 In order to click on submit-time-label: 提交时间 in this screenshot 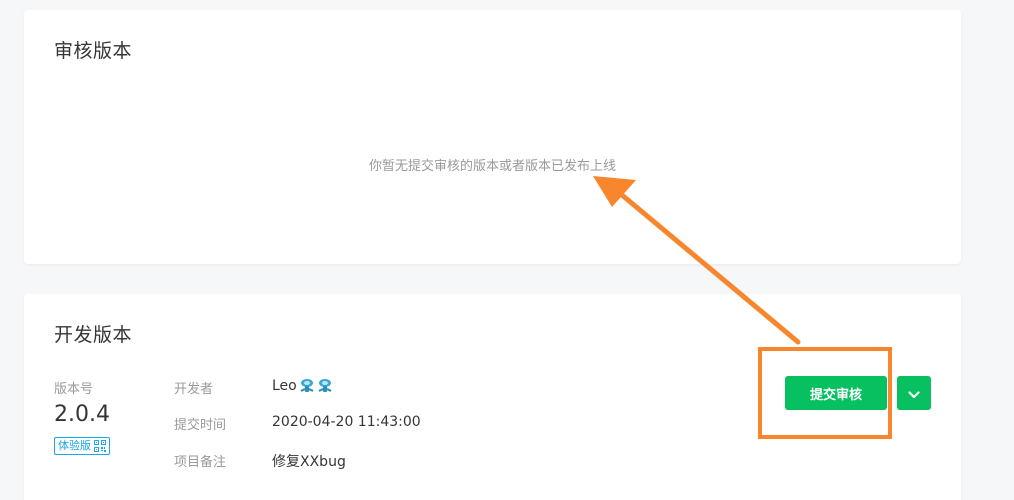, I will do `click(200, 425)`.